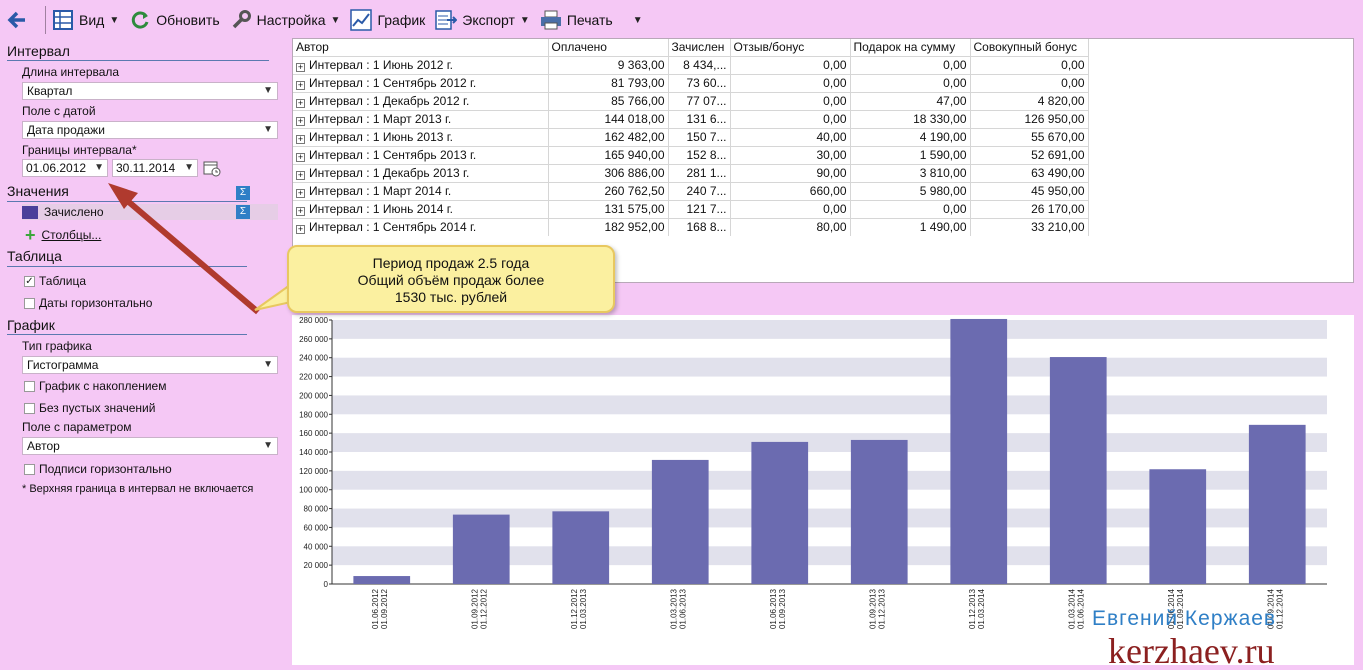 This screenshot has width=1363, height=670. I want to click on cell-text: Интервал : 1 Июнь 2014 г., so click(381, 209).